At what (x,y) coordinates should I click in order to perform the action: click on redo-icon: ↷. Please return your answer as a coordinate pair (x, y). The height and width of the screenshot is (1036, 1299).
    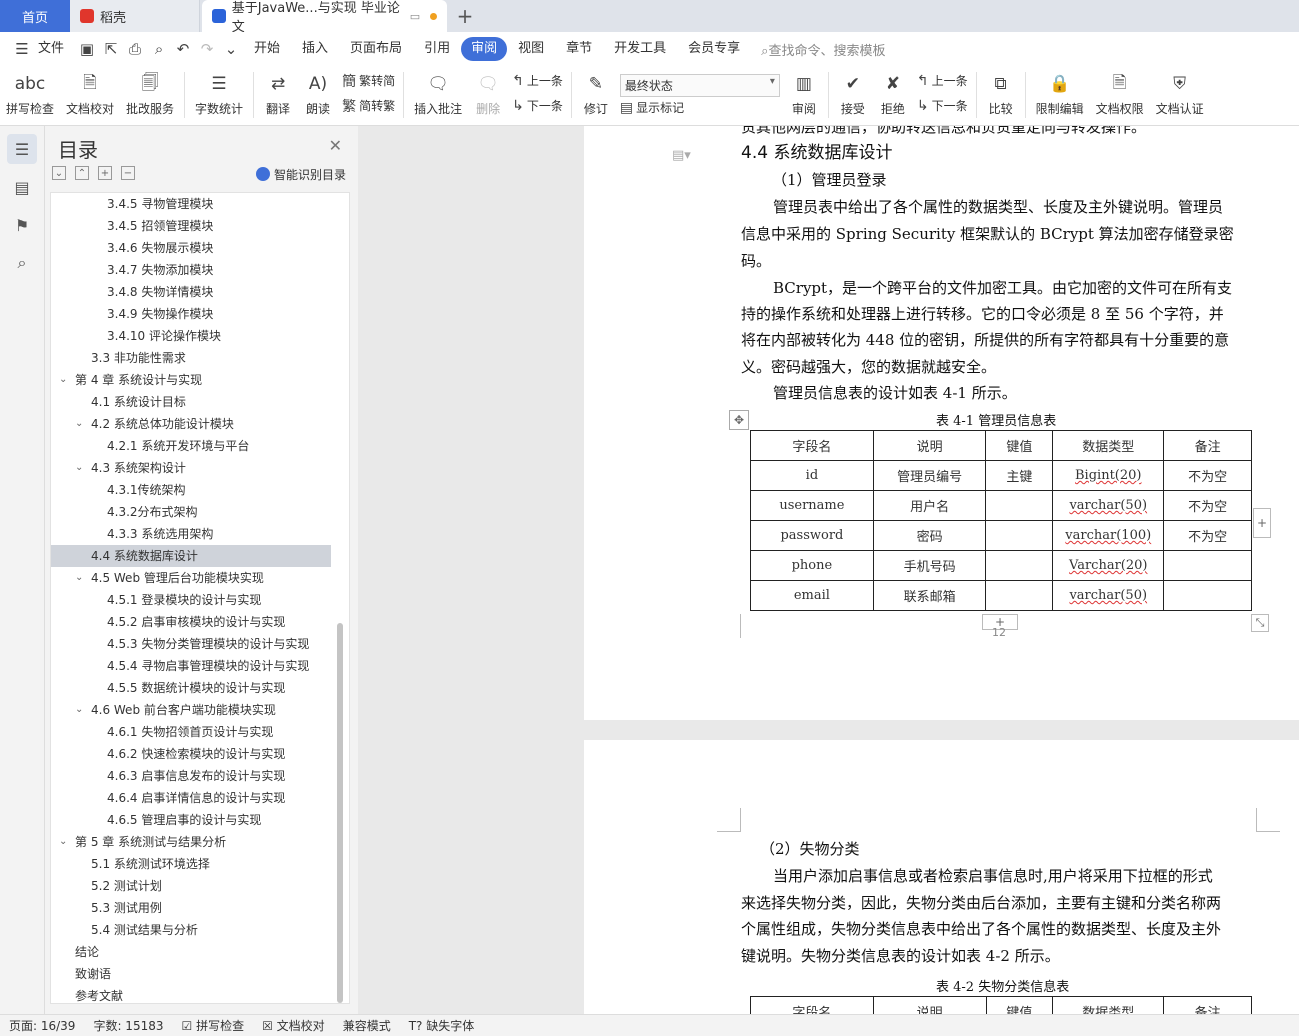
    Looking at the image, I should click on (207, 49).